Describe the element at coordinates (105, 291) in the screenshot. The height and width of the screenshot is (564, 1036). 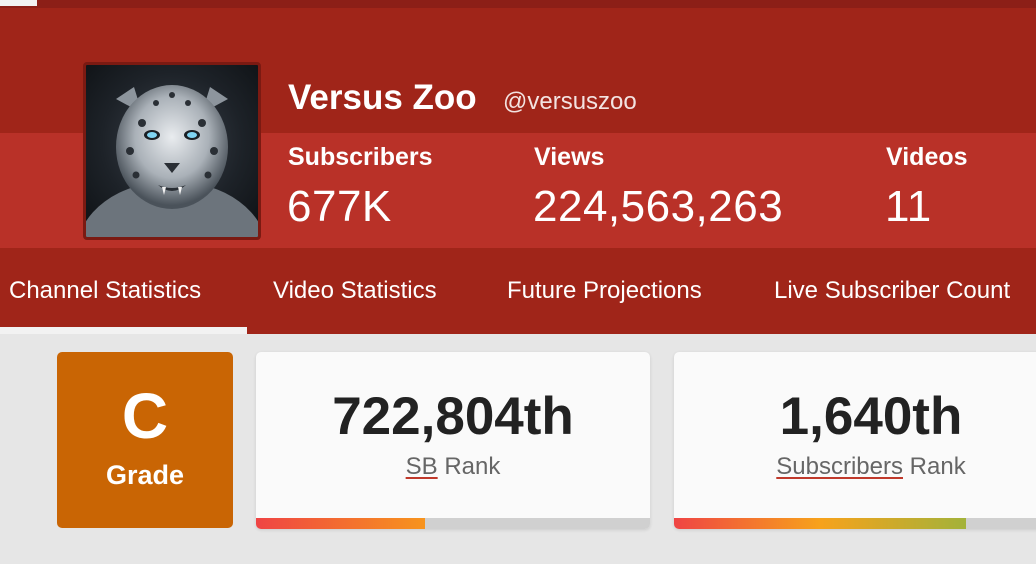
I see `tab-channel-statistics: Channel Statistics` at that location.